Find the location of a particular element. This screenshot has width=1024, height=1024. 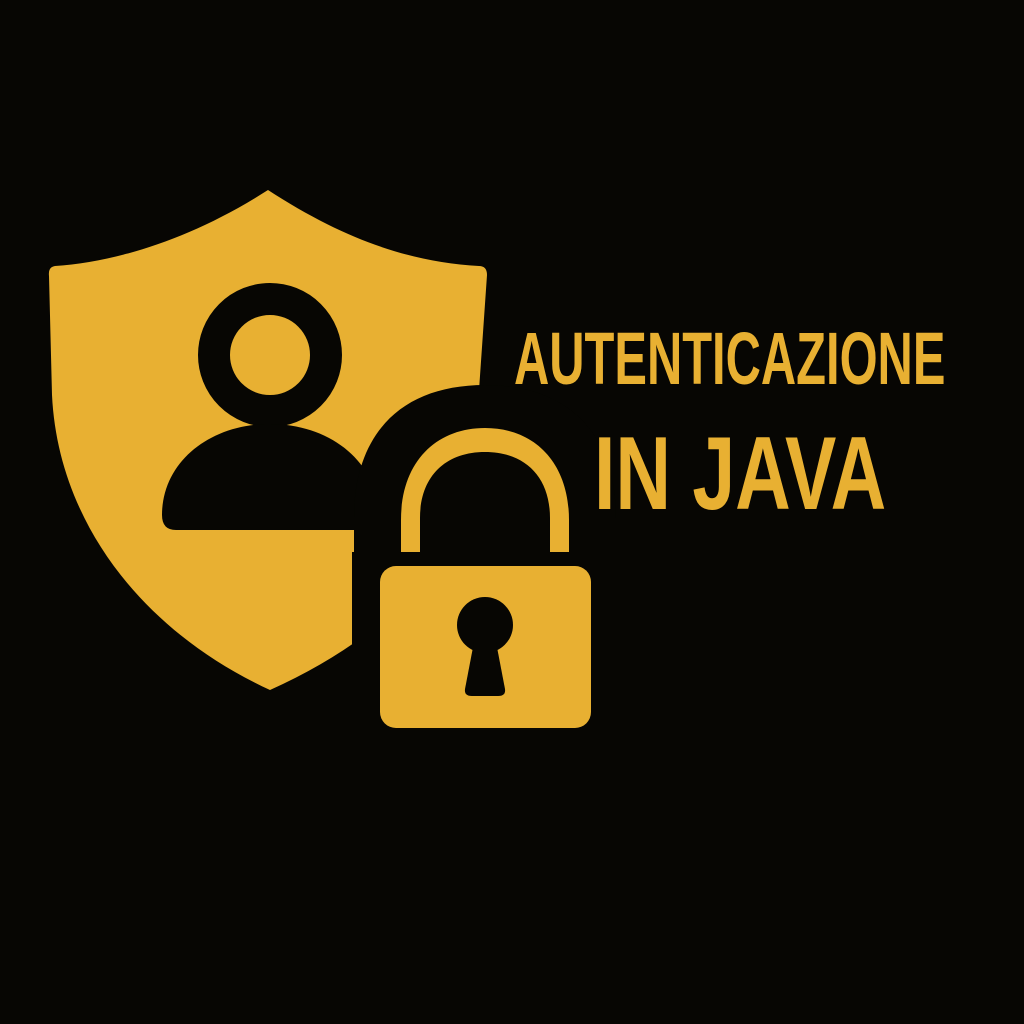

title-line-in-java: IN JAVA is located at coordinates (740, 474).